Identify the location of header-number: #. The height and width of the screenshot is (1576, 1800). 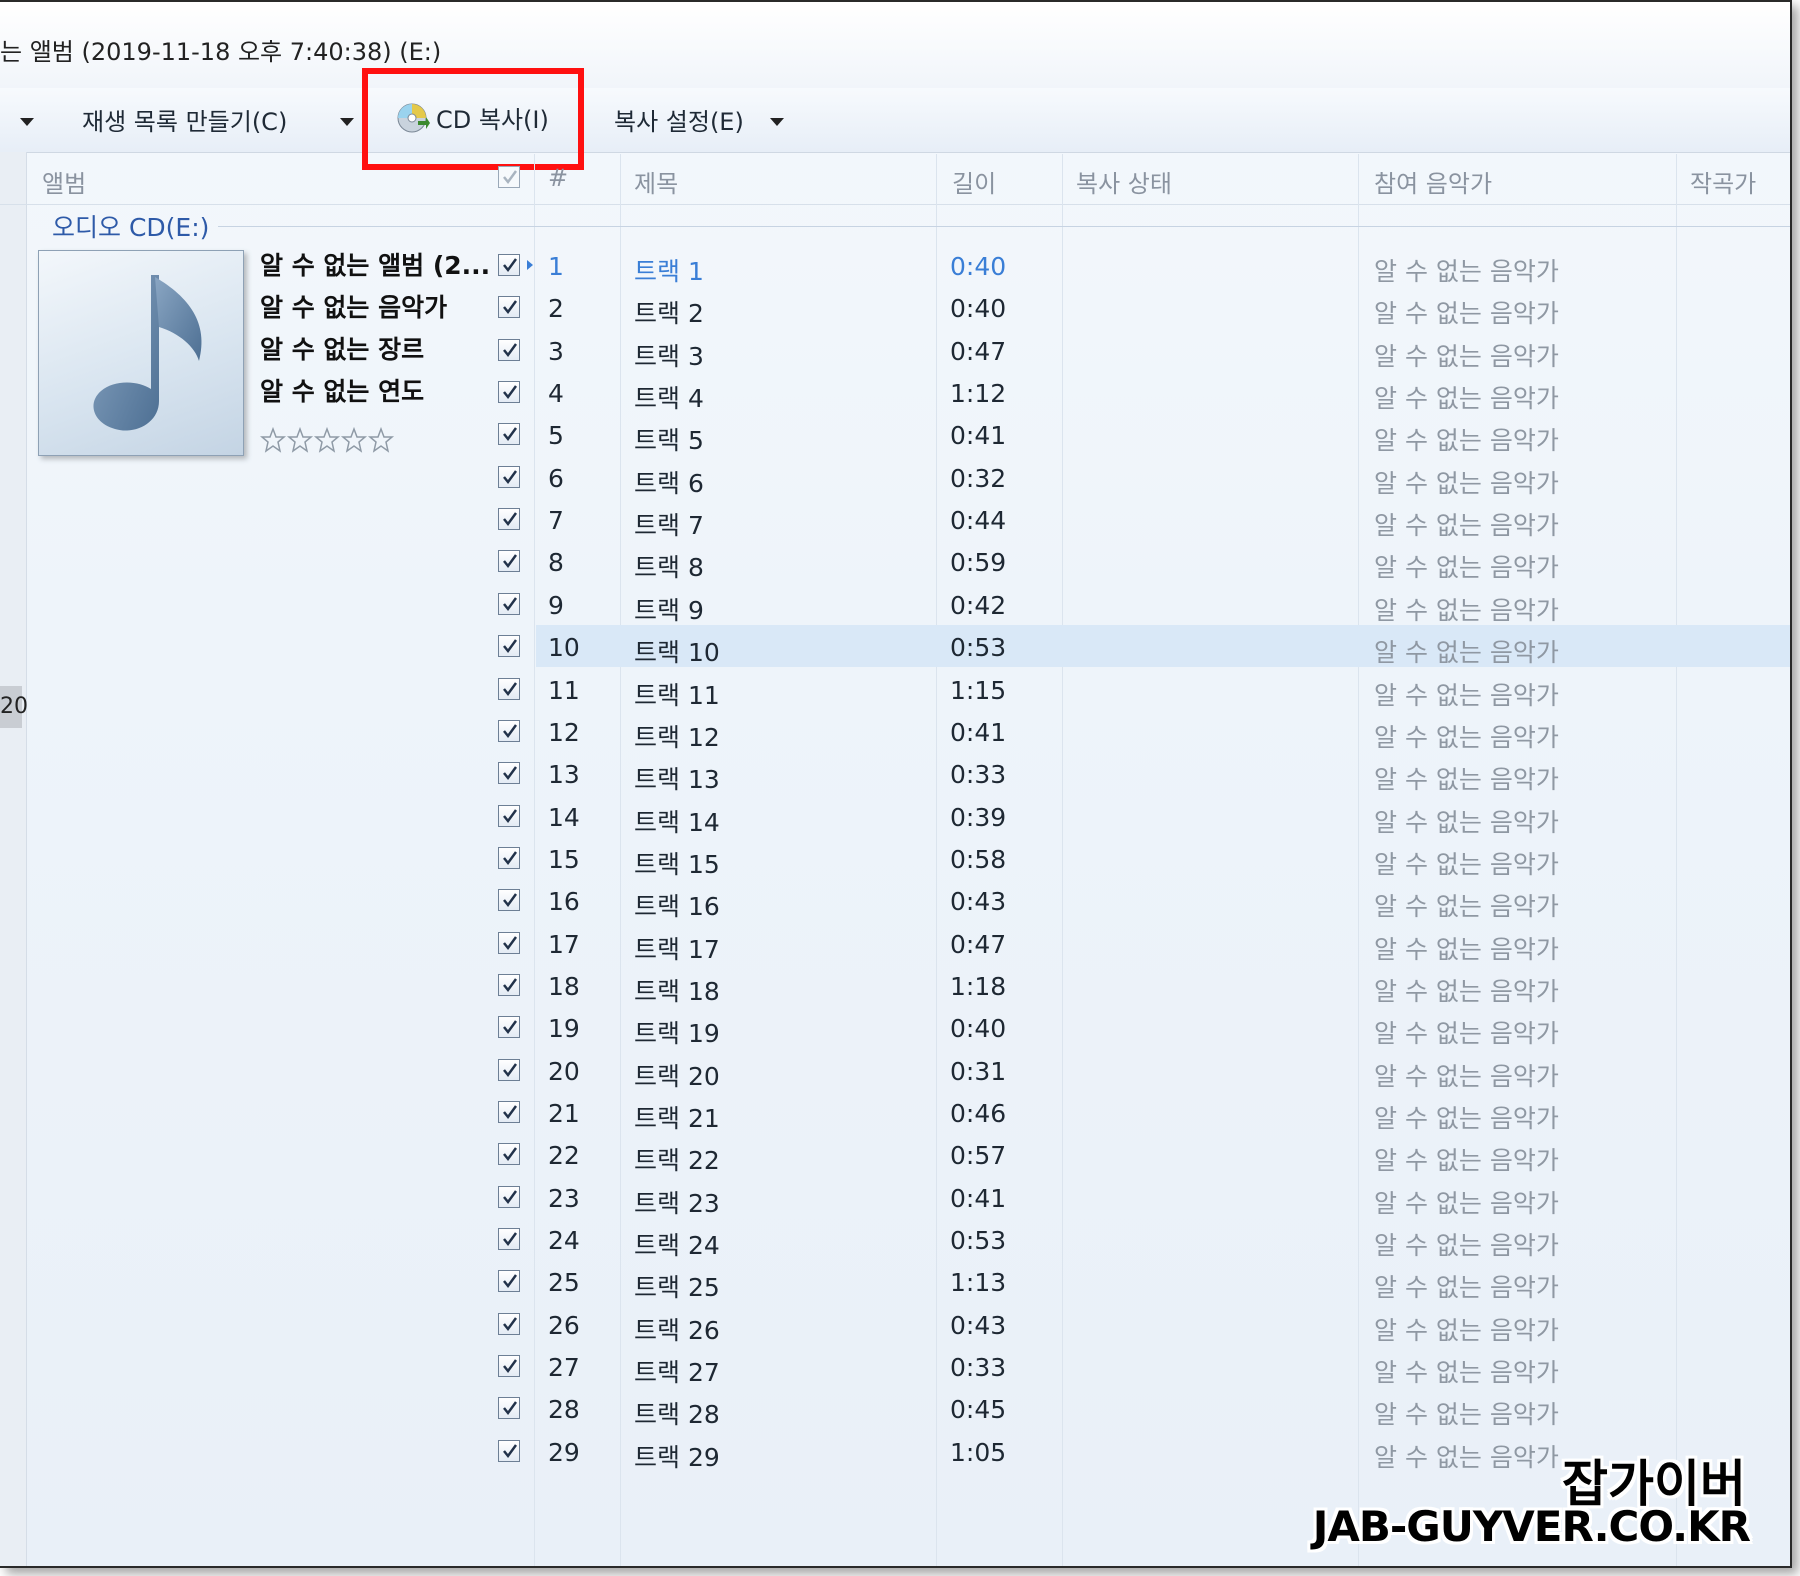
(558, 178).